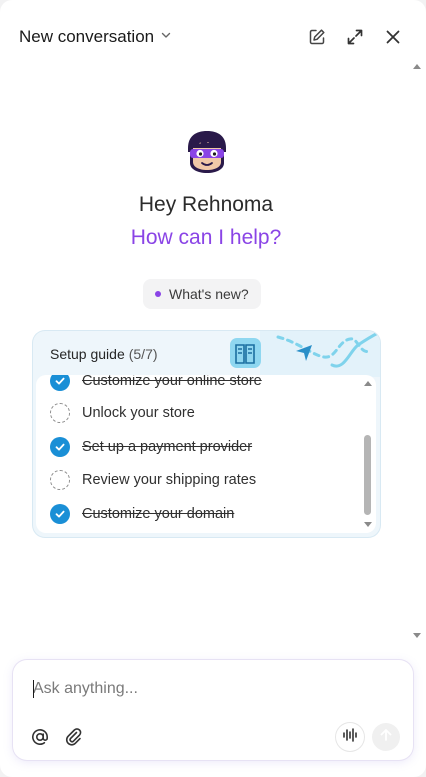 Image resolution: width=426 pixels, height=777 pixels. I want to click on whats-new-button: What's new?, so click(202, 294).